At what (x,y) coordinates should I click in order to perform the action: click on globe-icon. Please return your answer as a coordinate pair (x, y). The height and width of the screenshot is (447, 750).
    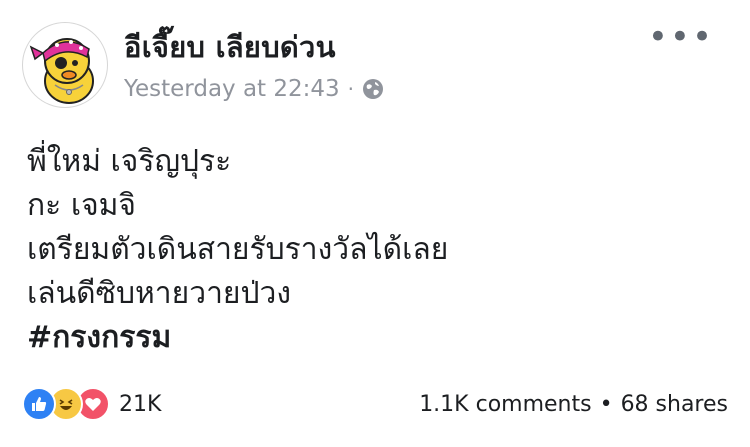
    Looking at the image, I should click on (373, 89).